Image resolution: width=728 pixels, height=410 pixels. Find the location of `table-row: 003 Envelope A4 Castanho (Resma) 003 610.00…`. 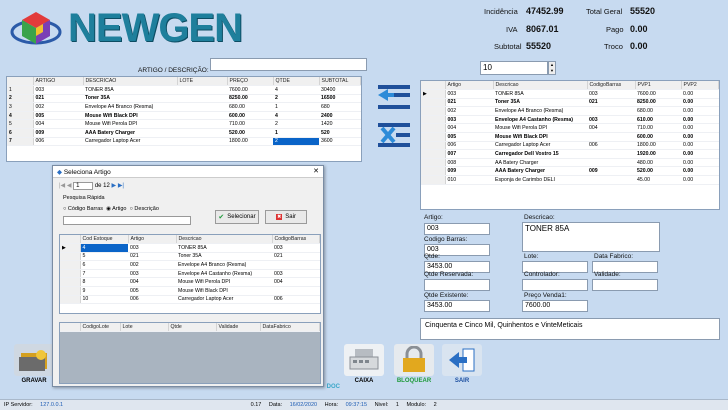

table-row: 003 Envelope A4 Castanho (Resma) 003 610.00… is located at coordinates (570, 120).